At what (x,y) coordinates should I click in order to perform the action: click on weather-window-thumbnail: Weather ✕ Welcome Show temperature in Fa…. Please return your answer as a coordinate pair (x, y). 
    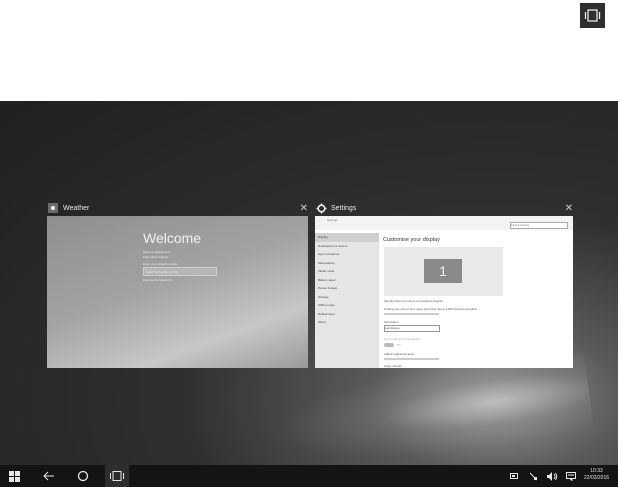
    Looking at the image, I should click on (177, 284).